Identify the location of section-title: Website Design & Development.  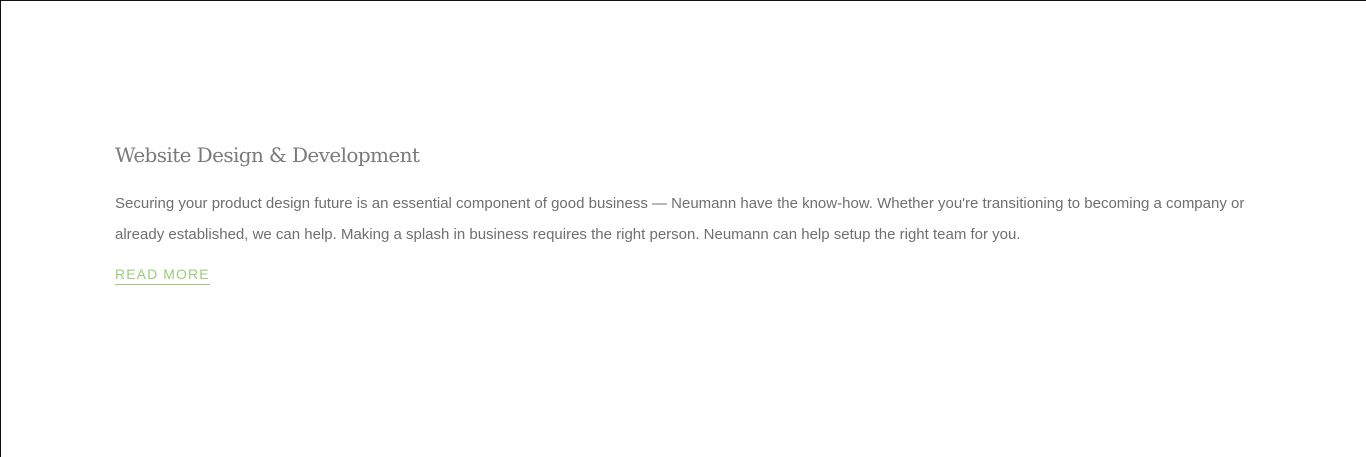
(267, 155).